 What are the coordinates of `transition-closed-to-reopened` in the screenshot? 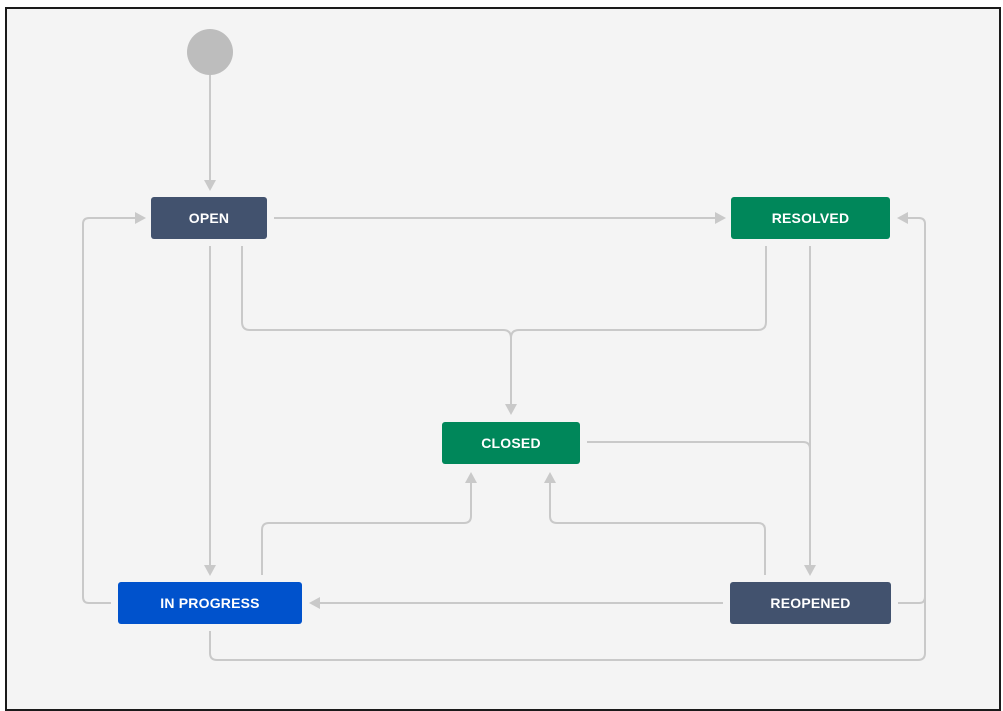 It's located at (699, 445).